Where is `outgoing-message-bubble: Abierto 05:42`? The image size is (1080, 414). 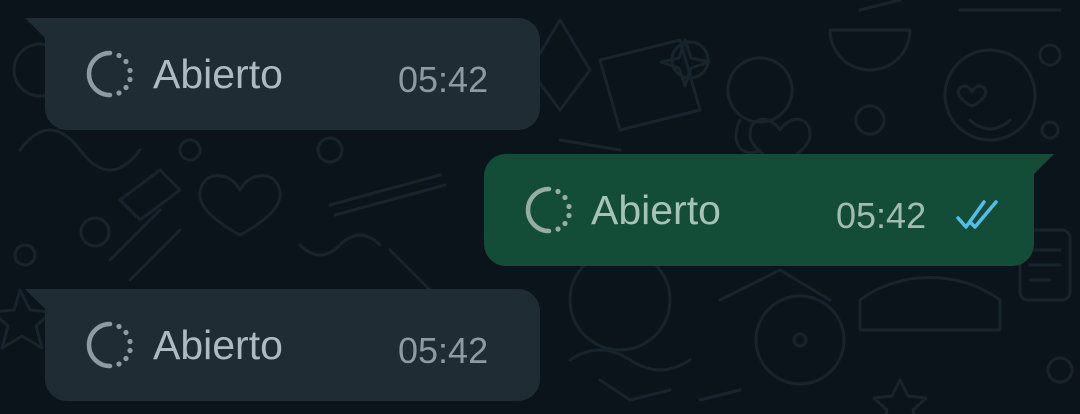 outgoing-message-bubble: Abierto 05:42 is located at coordinates (769, 210).